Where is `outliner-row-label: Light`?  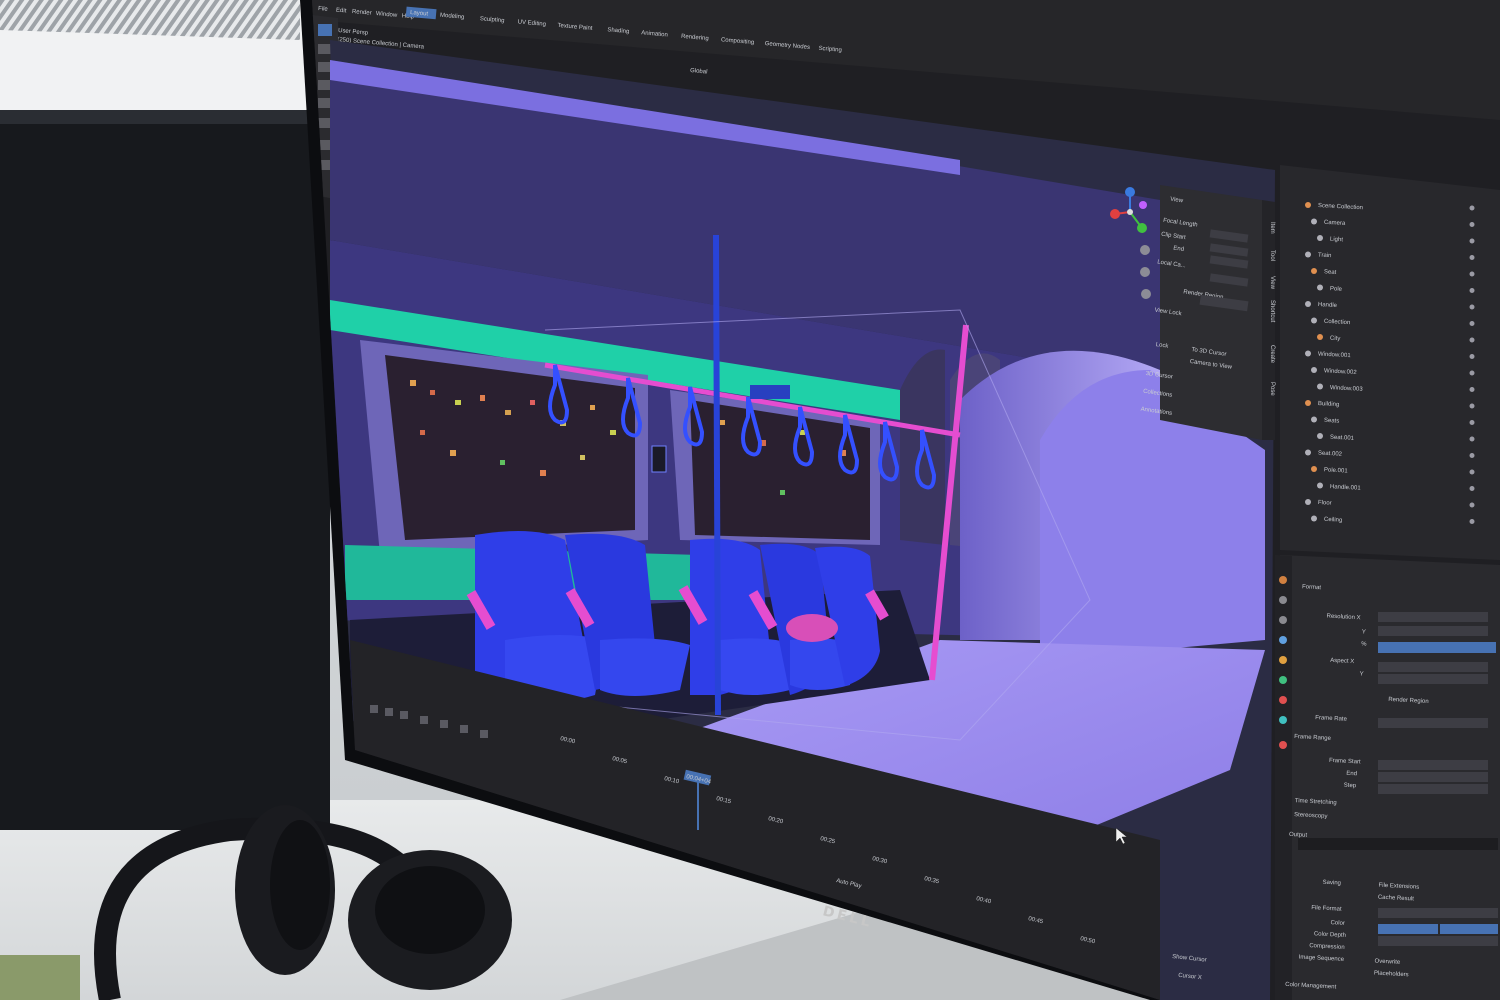 outliner-row-label: Light is located at coordinates (1337, 240).